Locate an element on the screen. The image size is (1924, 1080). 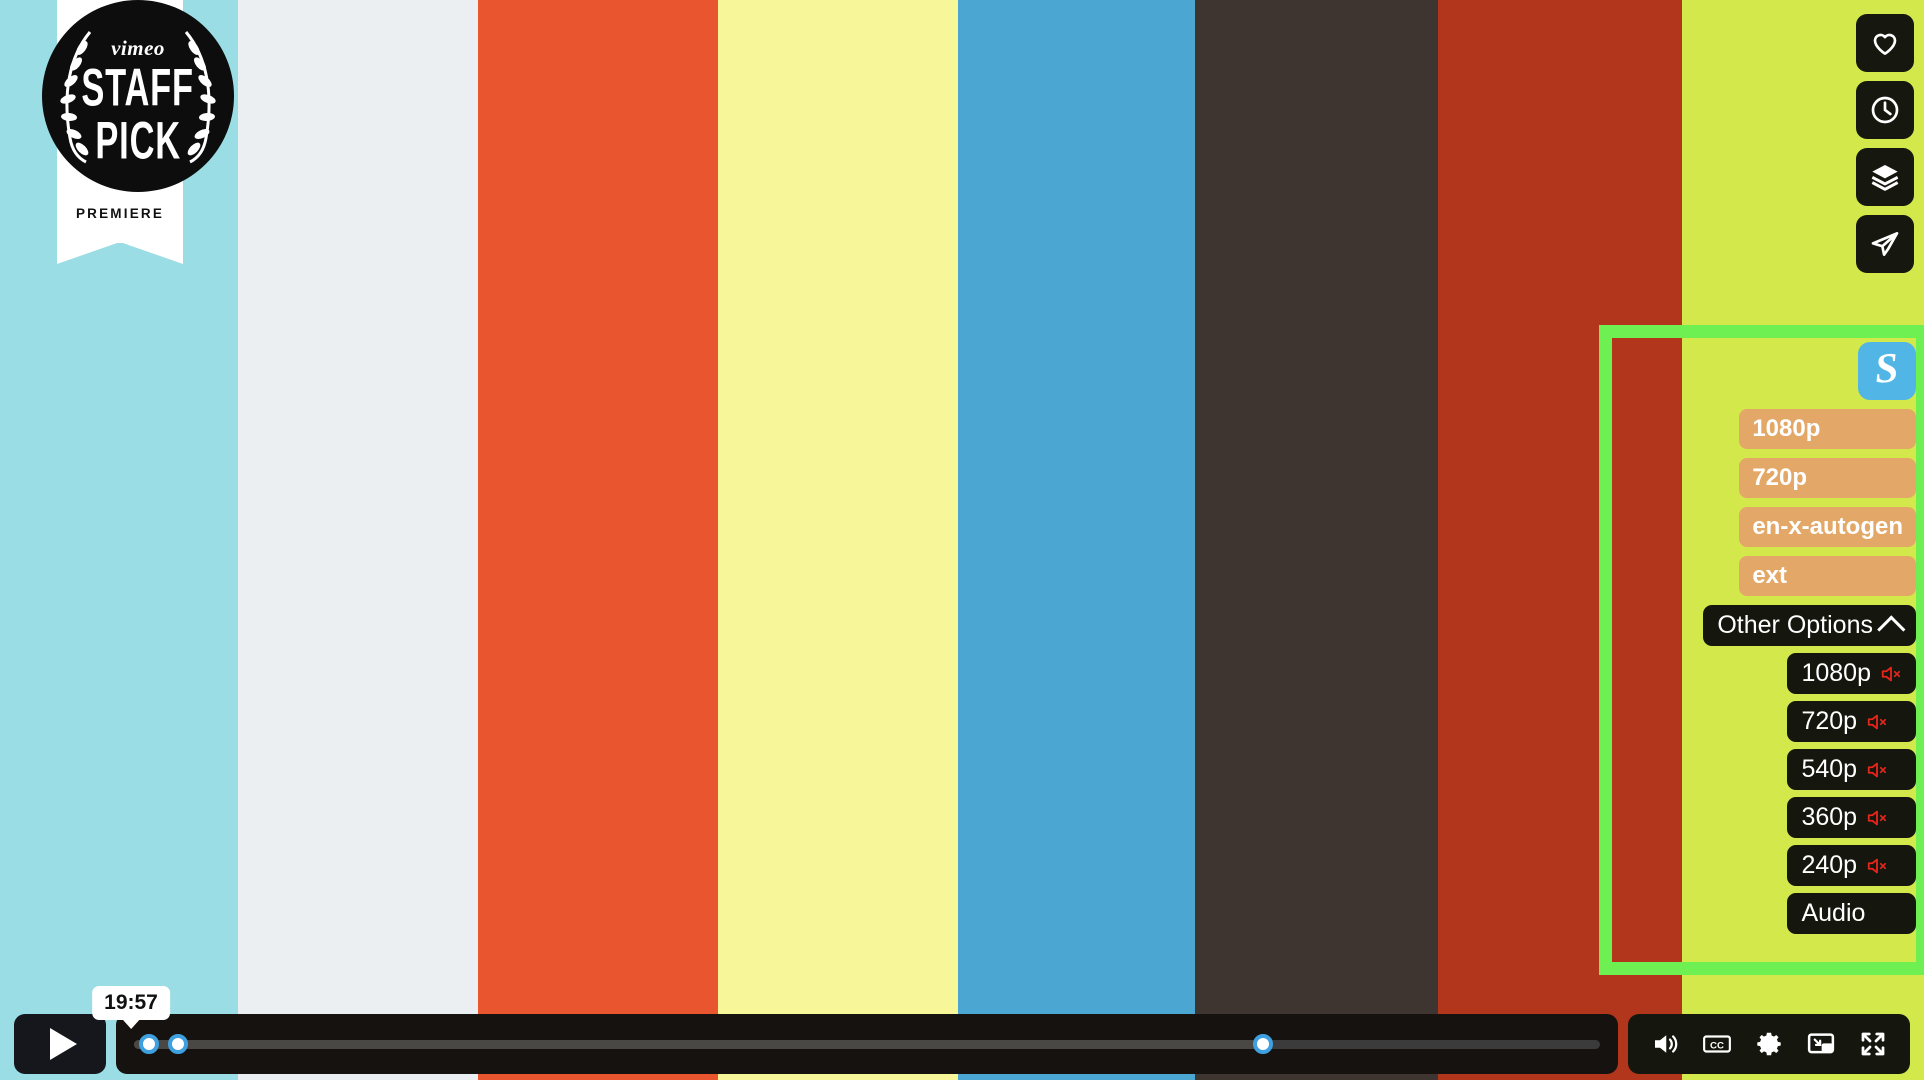
playhead-handle is located at coordinates (148, 1044).